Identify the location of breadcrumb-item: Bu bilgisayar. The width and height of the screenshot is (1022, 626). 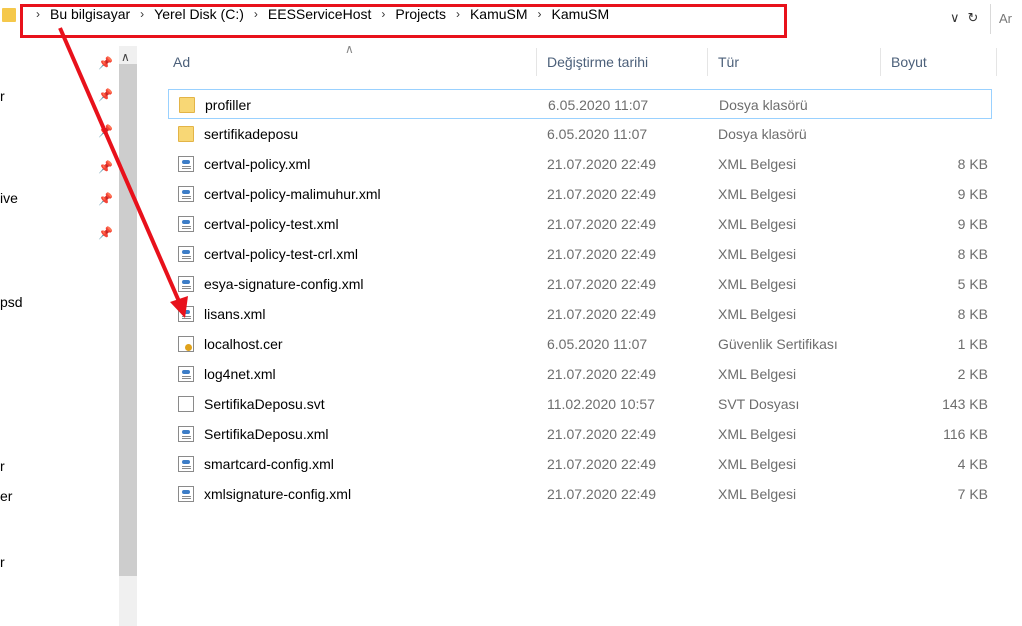
(90, 14).